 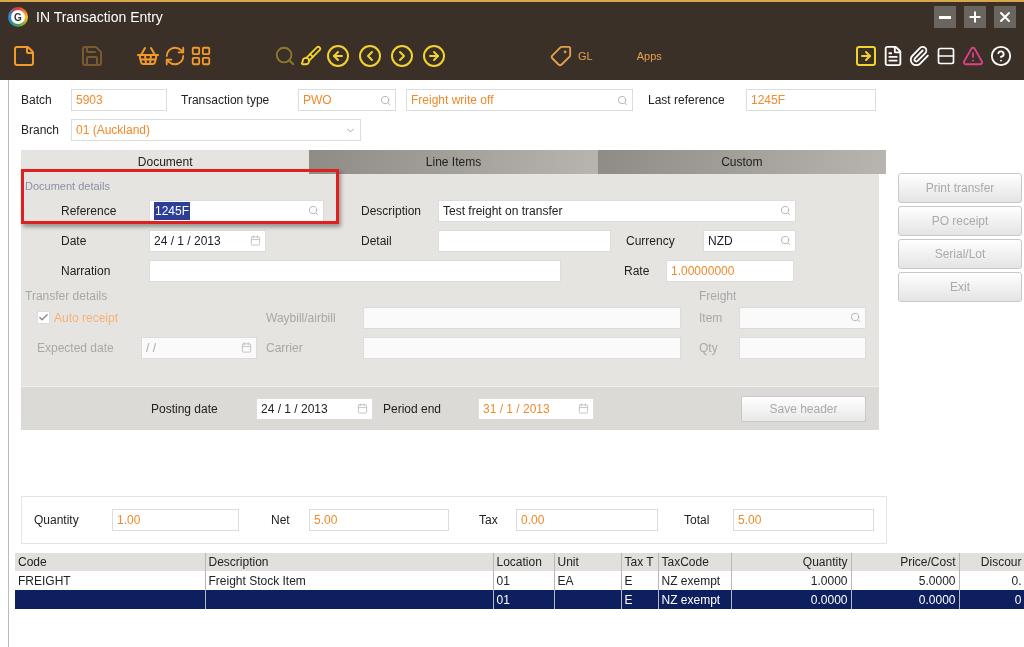 I want to click on posting-date-field: 24 / 1 / 2013, so click(x=314, y=408).